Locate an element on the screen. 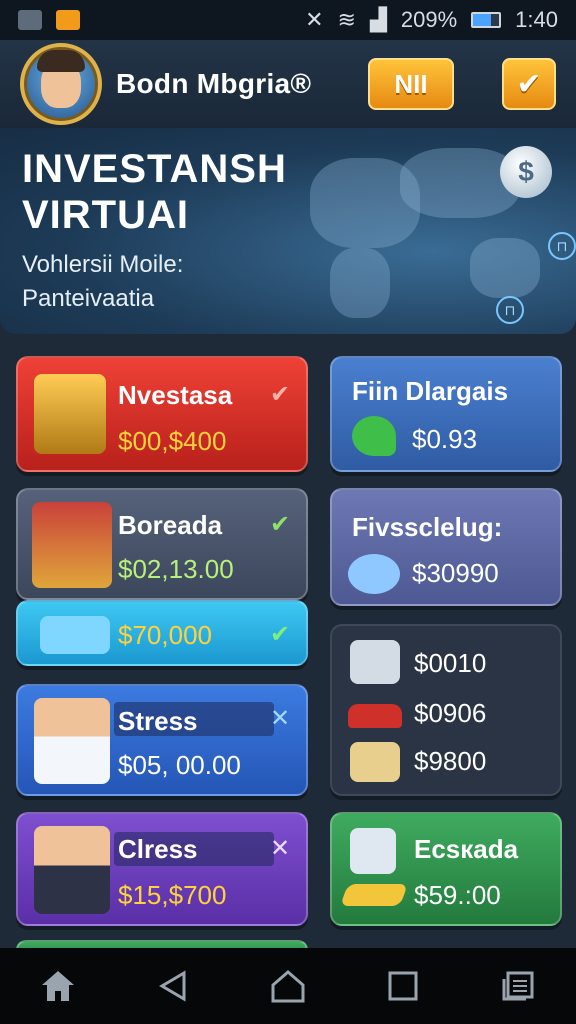  card-title: Fivssclelug: is located at coordinates (427, 527).